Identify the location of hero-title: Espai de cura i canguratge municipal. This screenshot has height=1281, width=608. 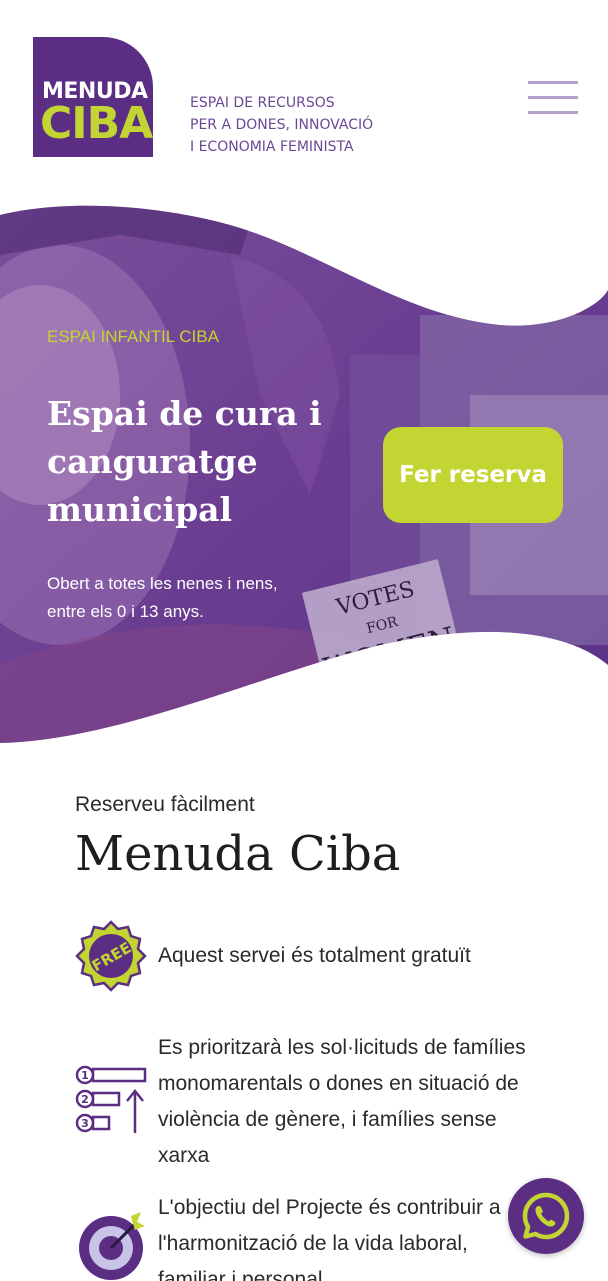
(197, 462).